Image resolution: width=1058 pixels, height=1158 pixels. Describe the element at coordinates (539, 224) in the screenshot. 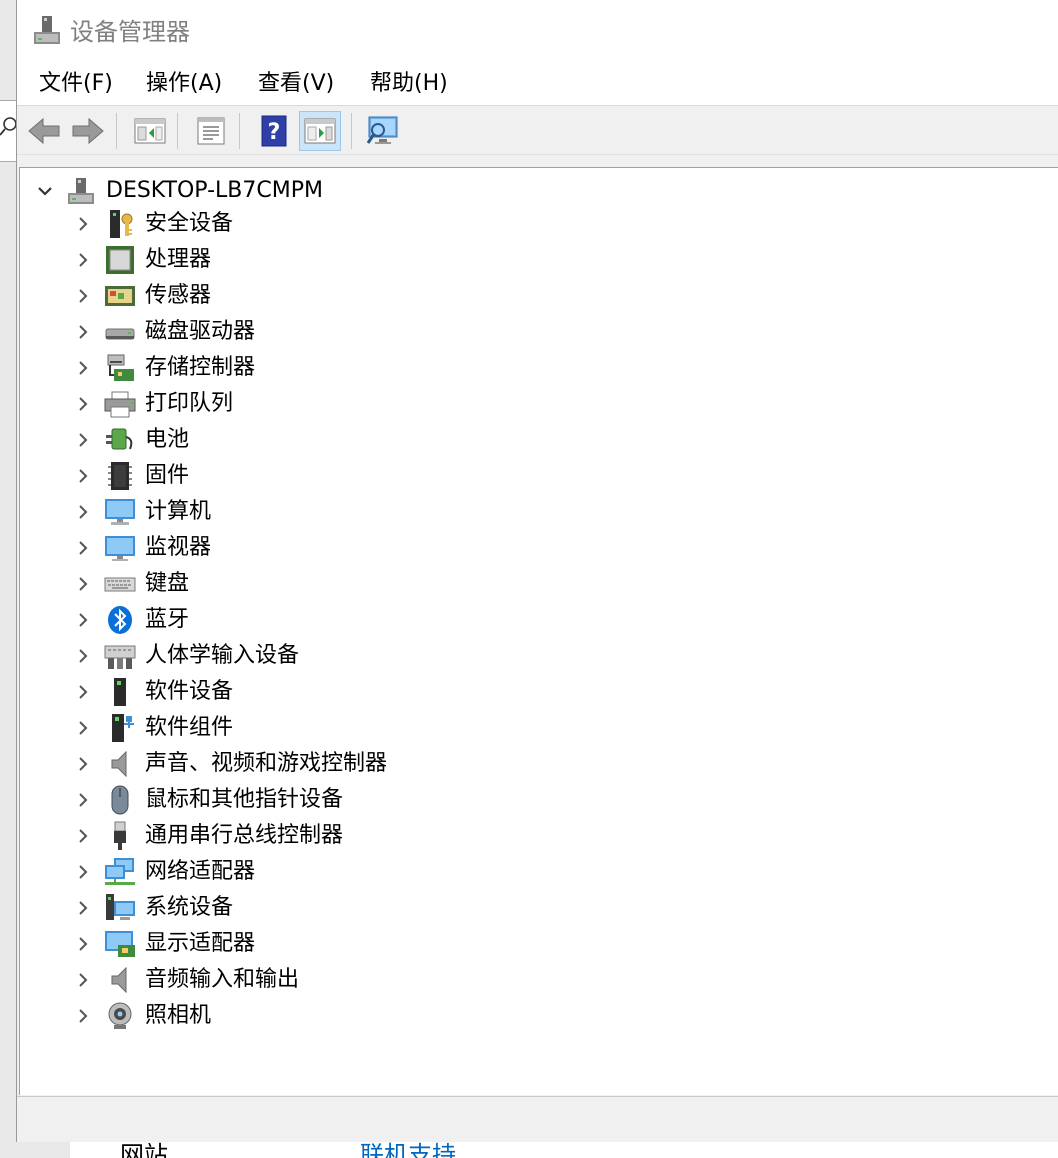

I see `tree-item-security-devices: 安全设备` at that location.